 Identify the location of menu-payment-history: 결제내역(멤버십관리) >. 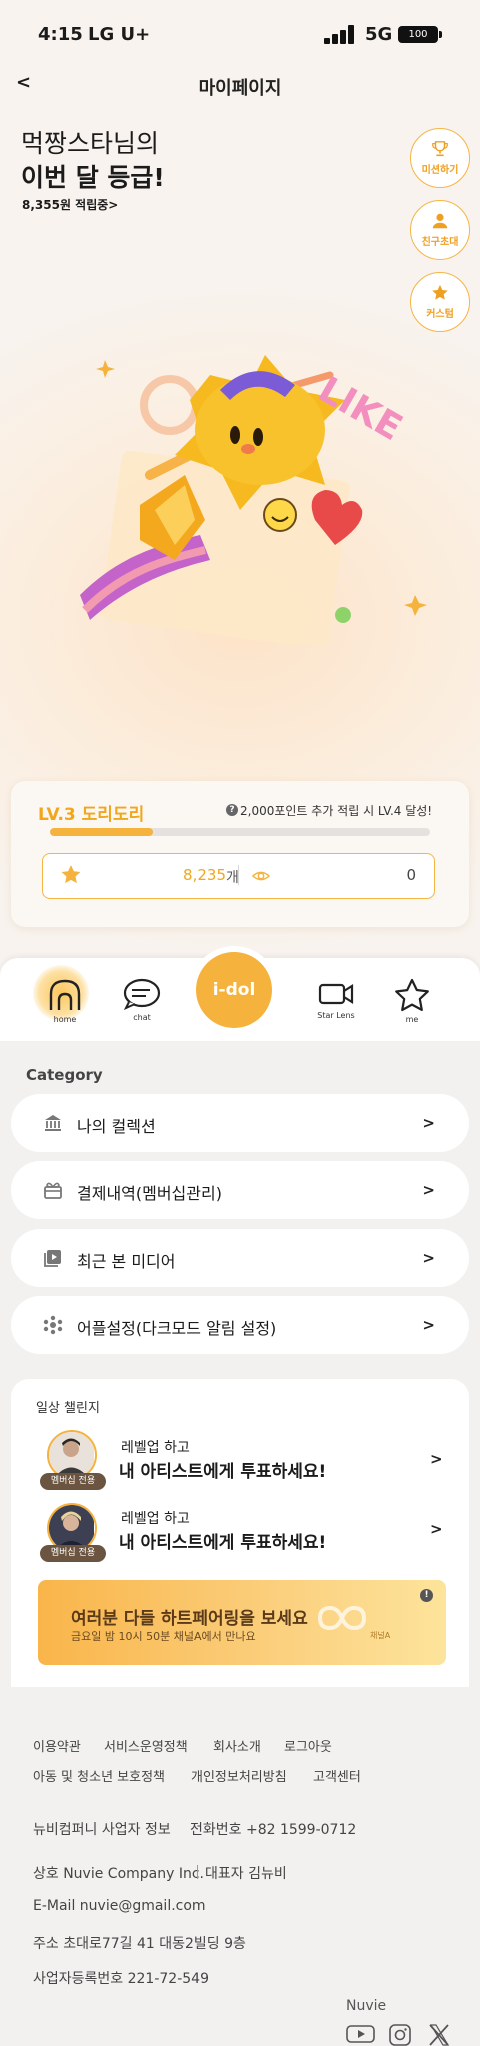
(240, 1190).